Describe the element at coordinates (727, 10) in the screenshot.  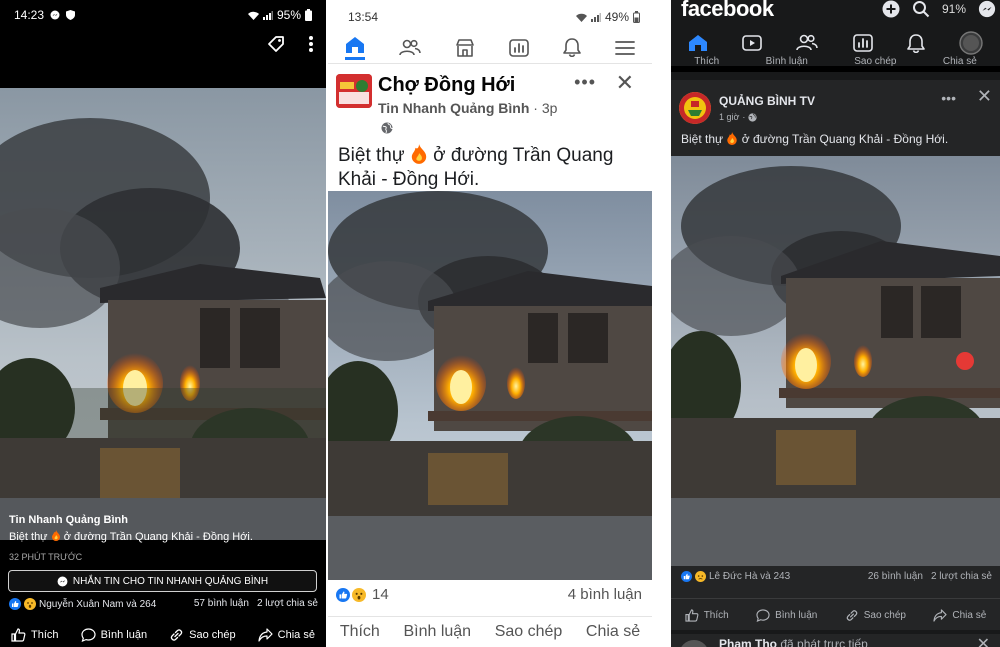
I see `facebook-logo: facebook` at that location.